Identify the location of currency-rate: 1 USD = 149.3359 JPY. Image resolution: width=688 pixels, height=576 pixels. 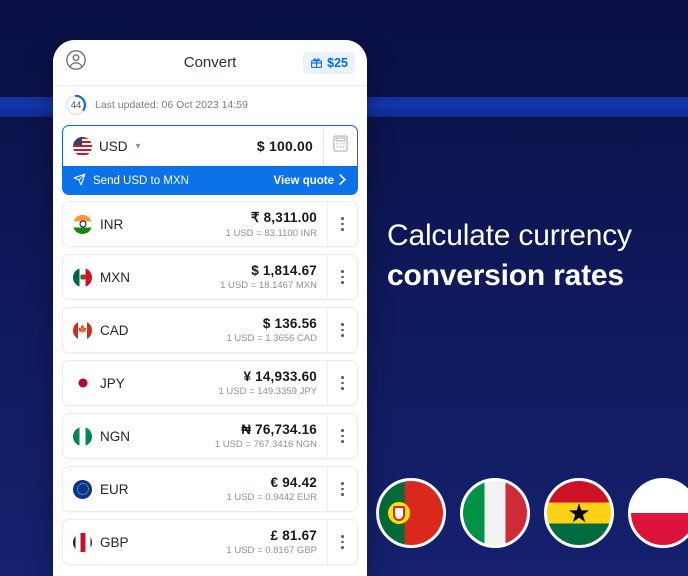
(268, 391).